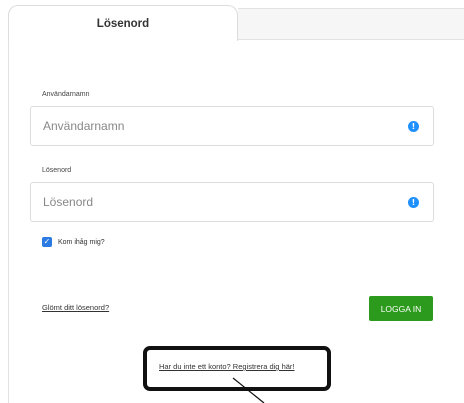 This screenshot has width=464, height=403. I want to click on tab-password-label: Lösenord, so click(123, 23).